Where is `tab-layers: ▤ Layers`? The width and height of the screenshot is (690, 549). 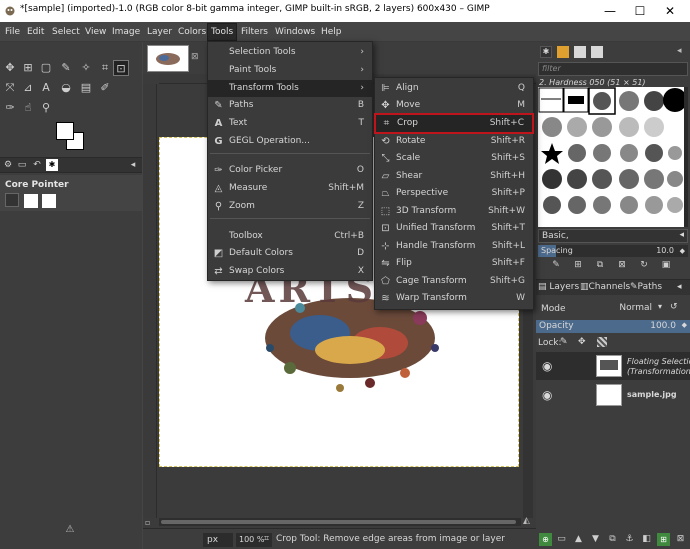
tab-layers: ▤ Layers is located at coordinates (558, 287).